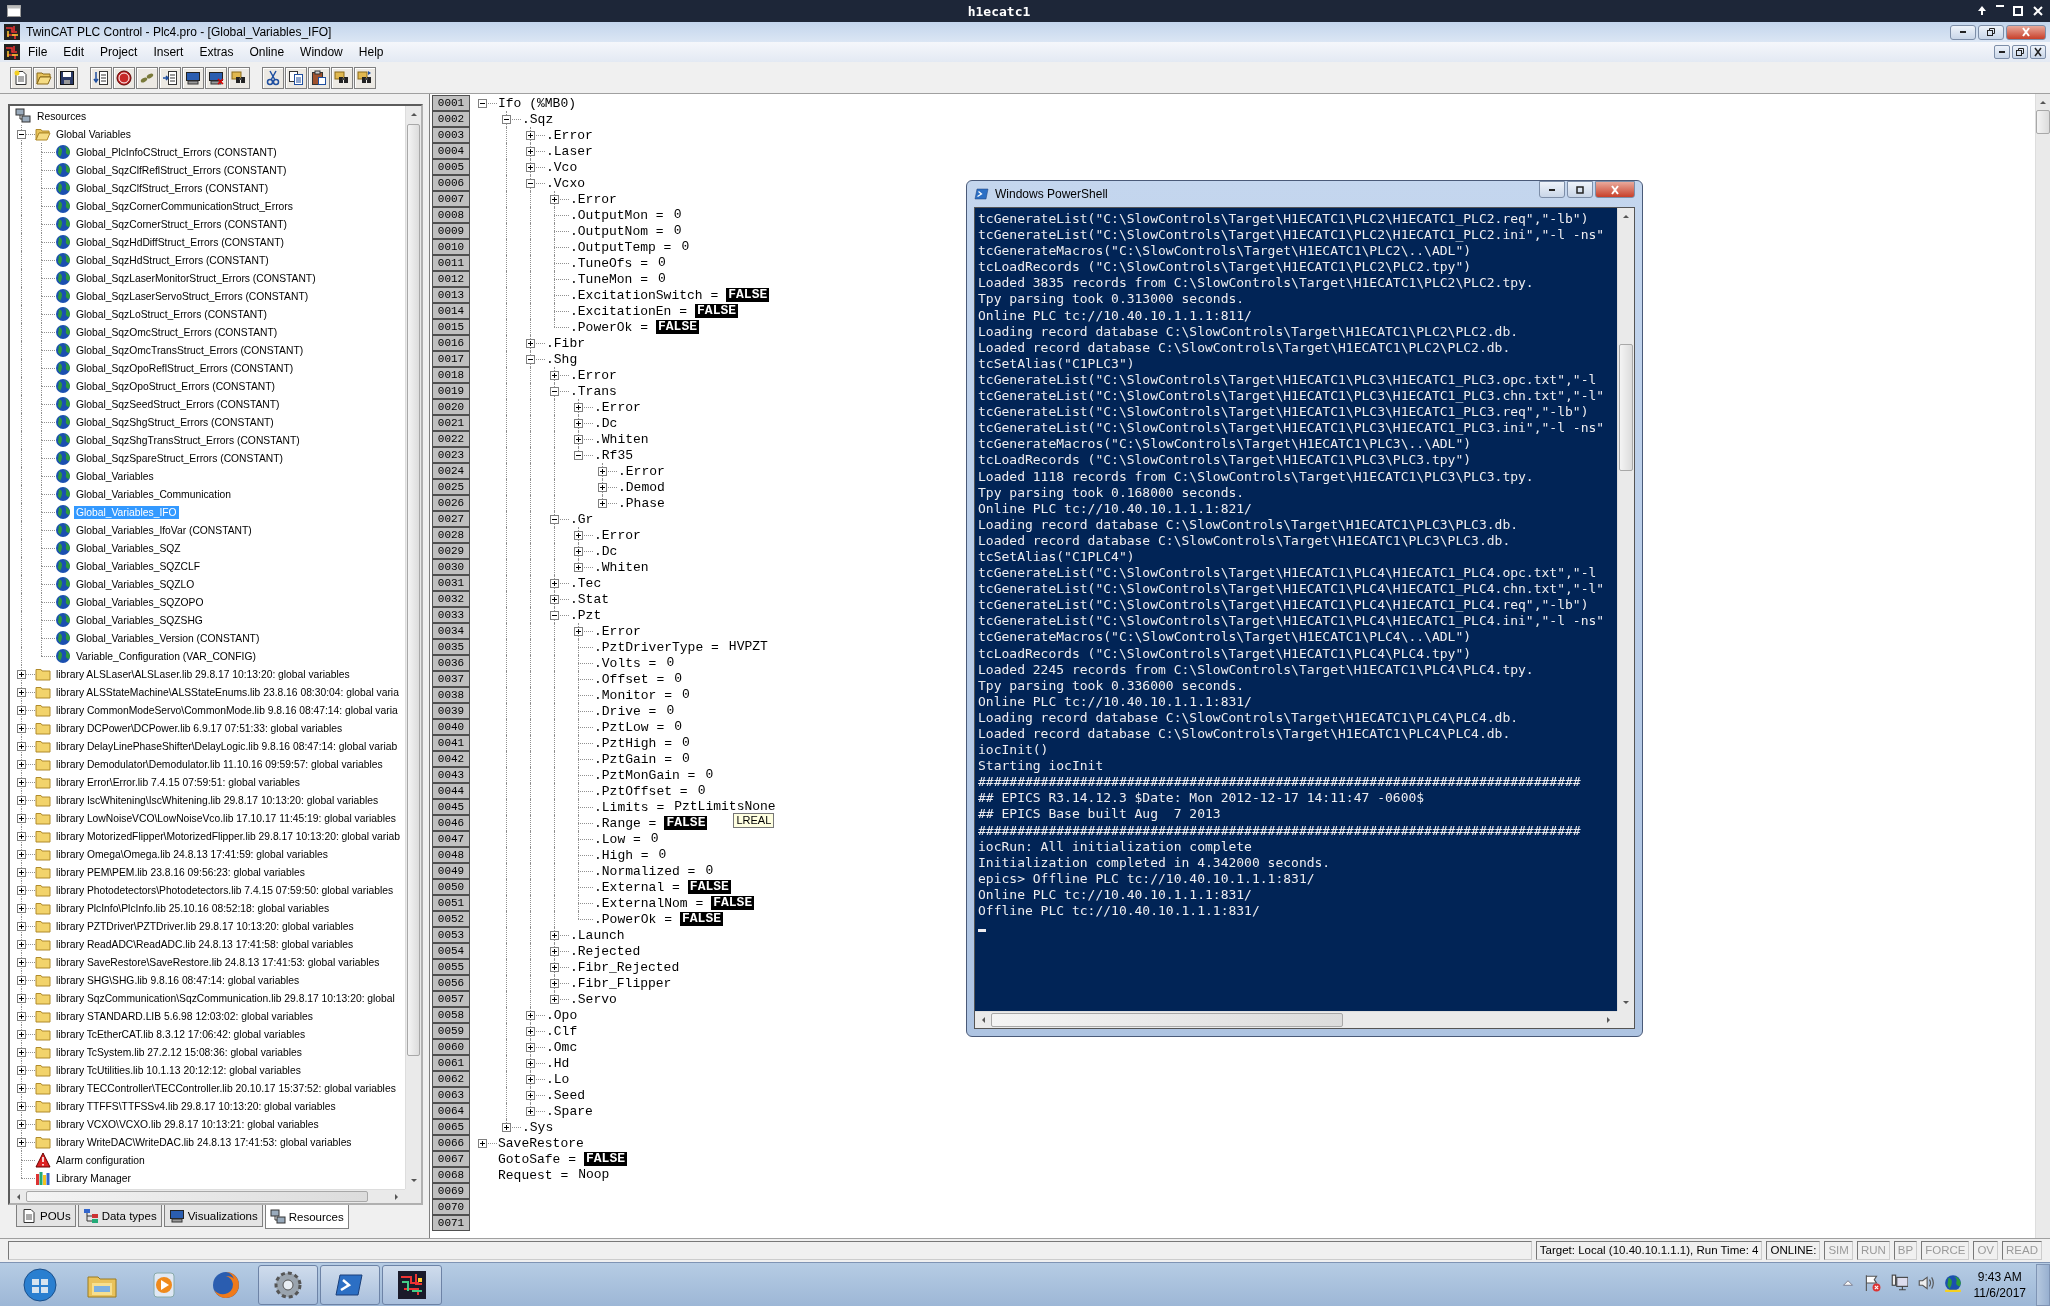  What do you see at coordinates (181, 170) in the screenshot?
I see `tree-item: Global_SqzClfReflStruct_Errors (CONSTANT)` at bounding box center [181, 170].